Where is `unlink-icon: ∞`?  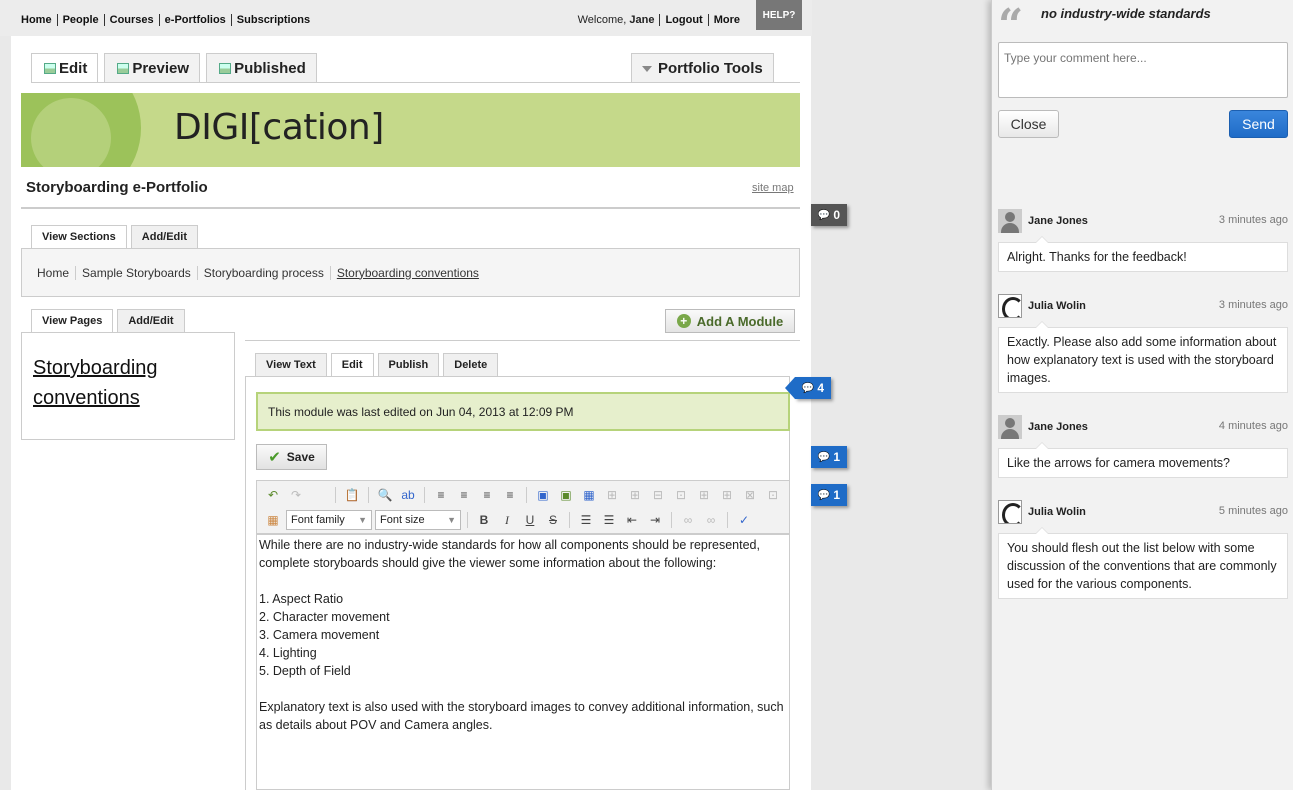 unlink-icon: ∞ is located at coordinates (711, 520).